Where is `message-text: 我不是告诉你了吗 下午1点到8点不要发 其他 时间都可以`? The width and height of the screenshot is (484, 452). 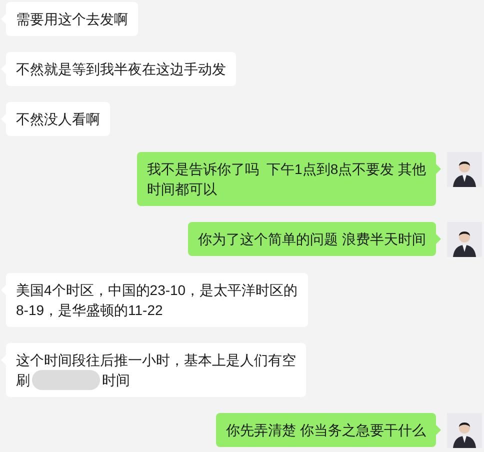 message-text: 我不是告诉你了吗 下午1点到8点不要发 其他 时间都可以 is located at coordinates (286, 179).